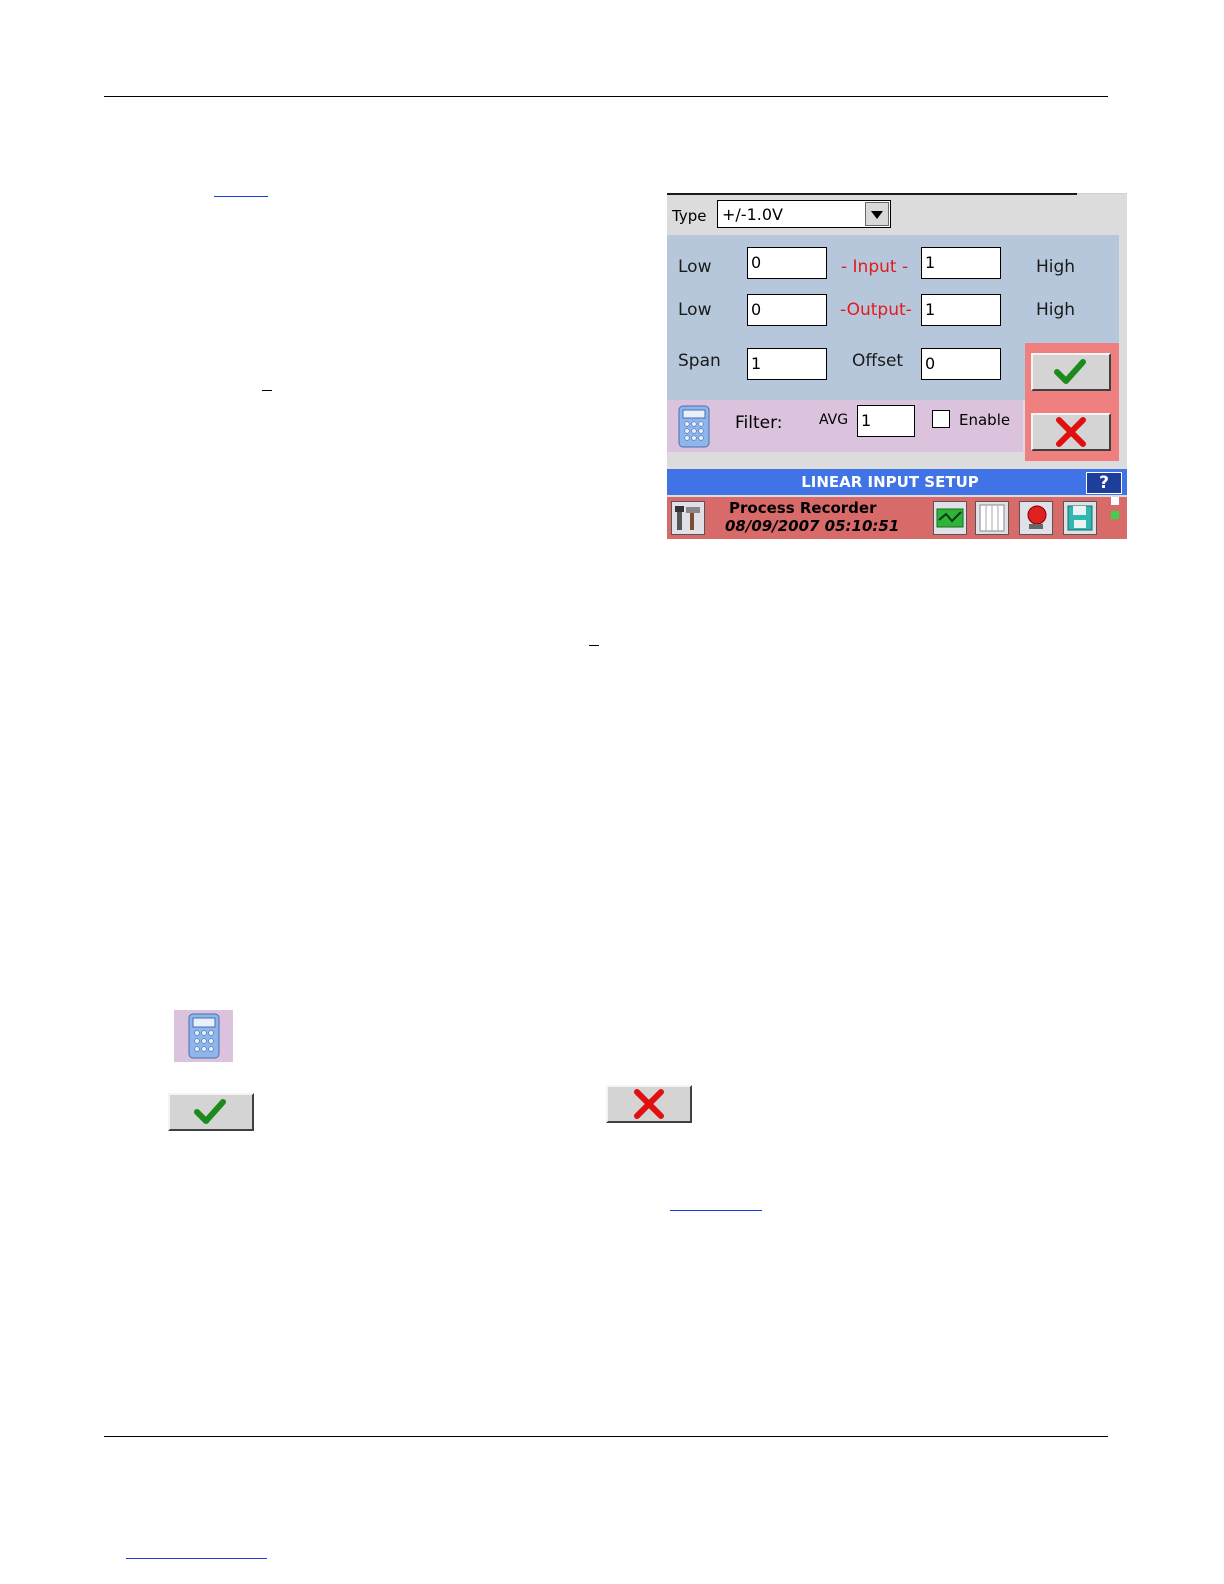 The height and width of the screenshot is (1584, 1224). Describe the element at coordinates (985, 420) in the screenshot. I see `enable-label: Enable` at that location.